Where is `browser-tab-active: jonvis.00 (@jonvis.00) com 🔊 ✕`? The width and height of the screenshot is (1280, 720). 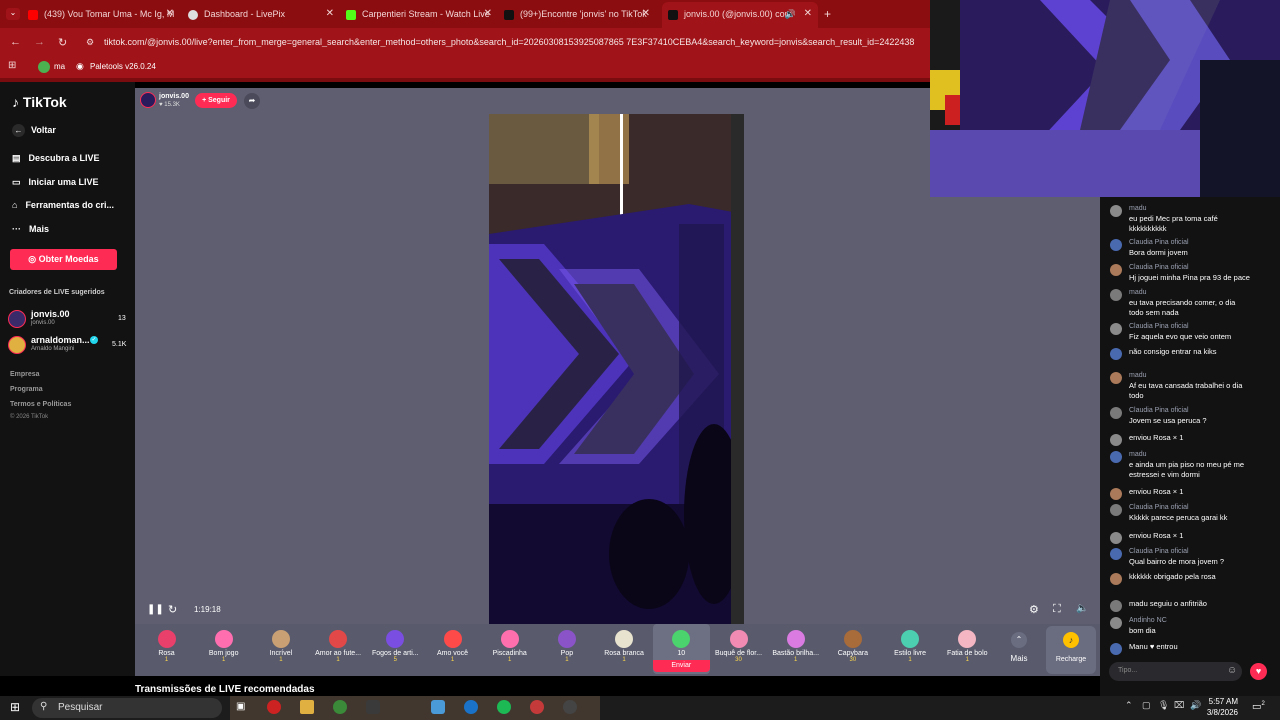 browser-tab-active: jonvis.00 (@jonvis.00) com 🔊 ✕ is located at coordinates (740, 15).